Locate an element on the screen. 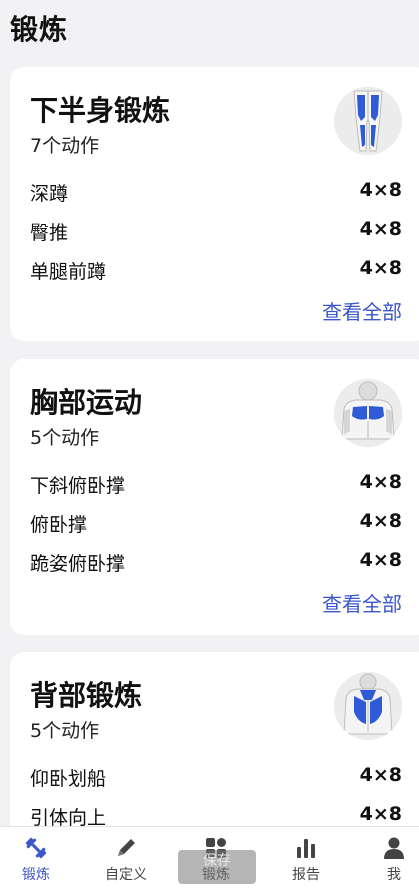 Image resolution: width=419 pixels, height=894 pixels. workout-title: 背部锻炼 is located at coordinates (86, 695).